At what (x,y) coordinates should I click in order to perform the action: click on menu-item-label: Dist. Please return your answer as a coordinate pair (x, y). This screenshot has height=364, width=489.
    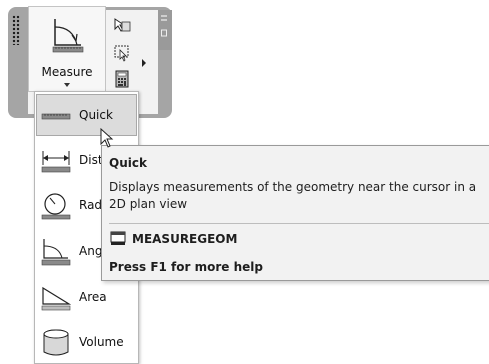
    Looking at the image, I should click on (91, 160).